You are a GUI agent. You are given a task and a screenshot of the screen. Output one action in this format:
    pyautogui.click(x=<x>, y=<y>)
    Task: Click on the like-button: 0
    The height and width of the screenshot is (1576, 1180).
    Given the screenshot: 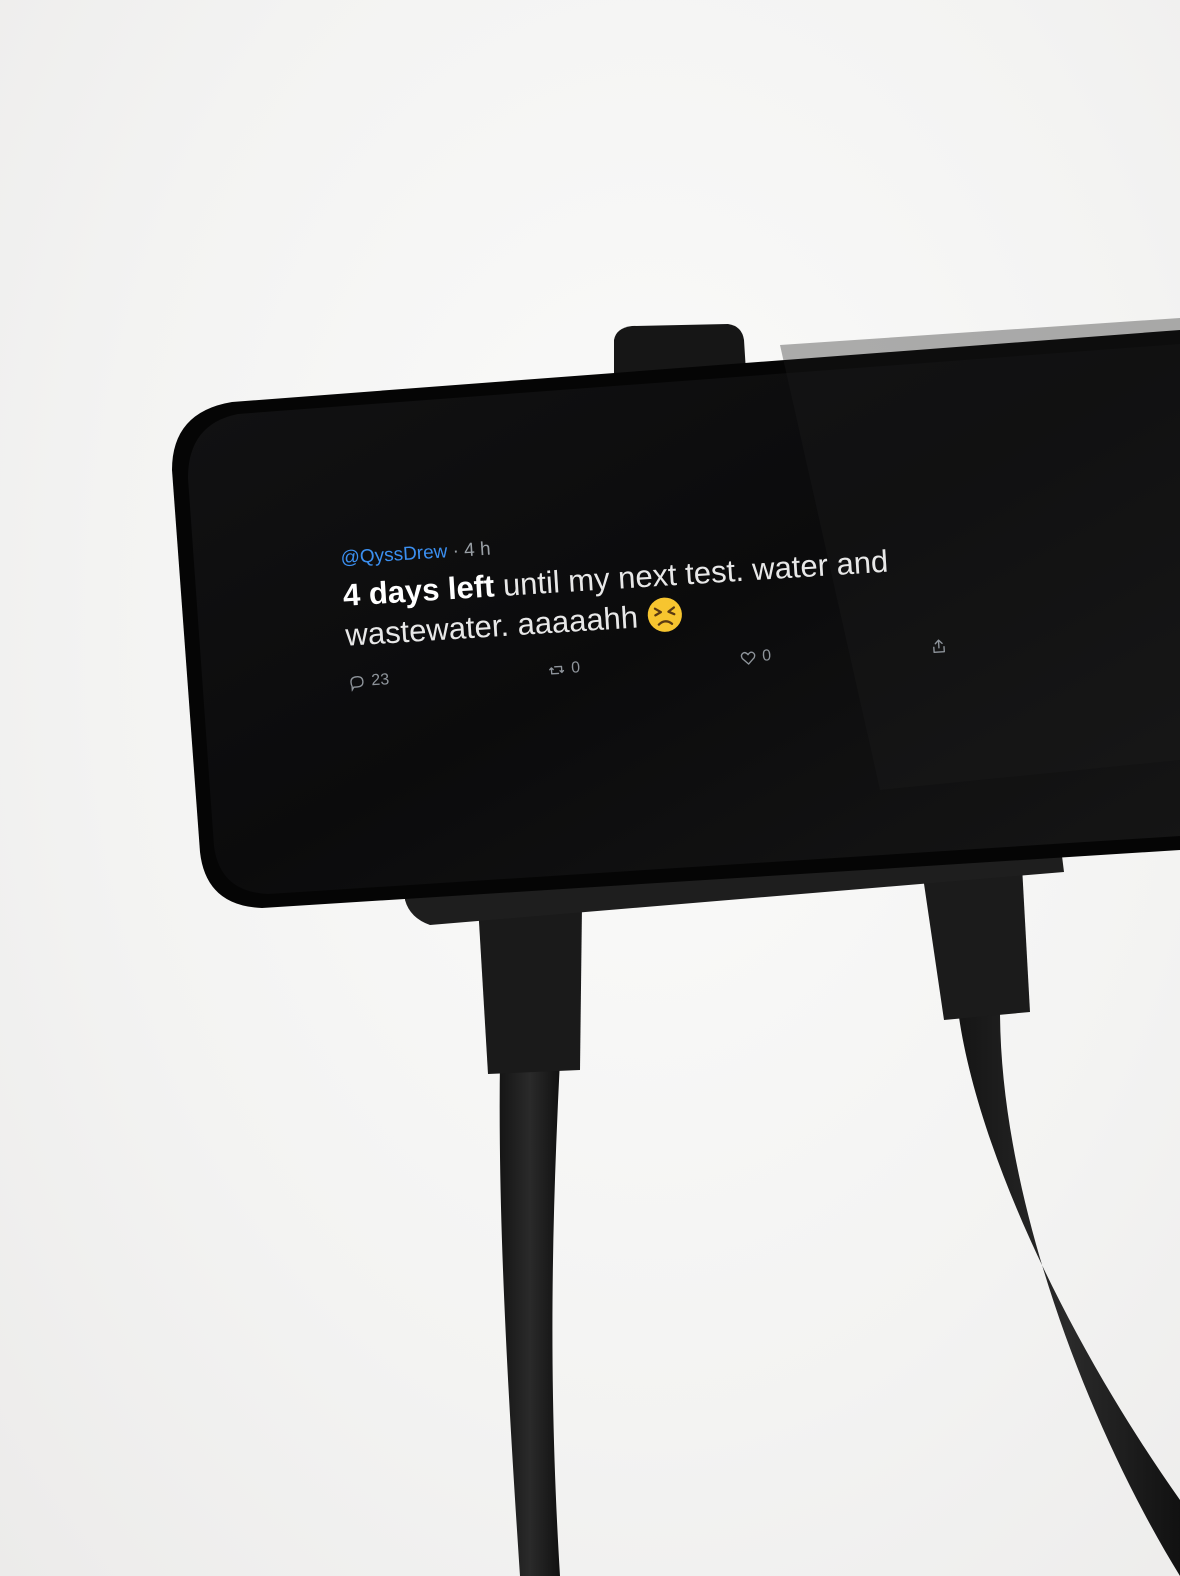 What is the action you would take?
    pyautogui.click(x=755, y=657)
    